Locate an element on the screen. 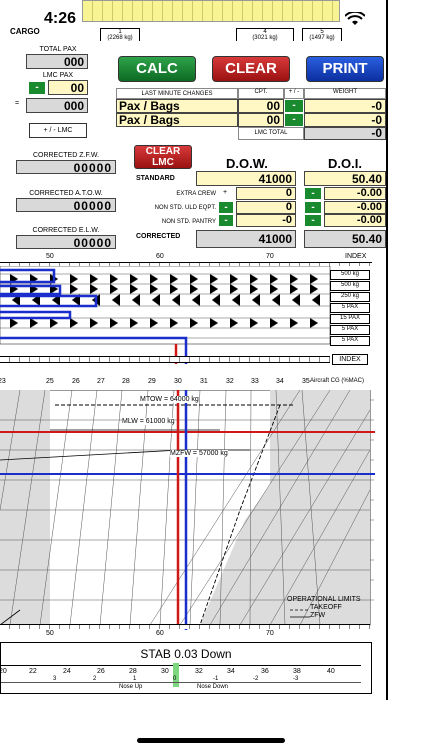 The width and height of the screenshot is (422, 750). cg-tick: 28 is located at coordinates (126, 381).